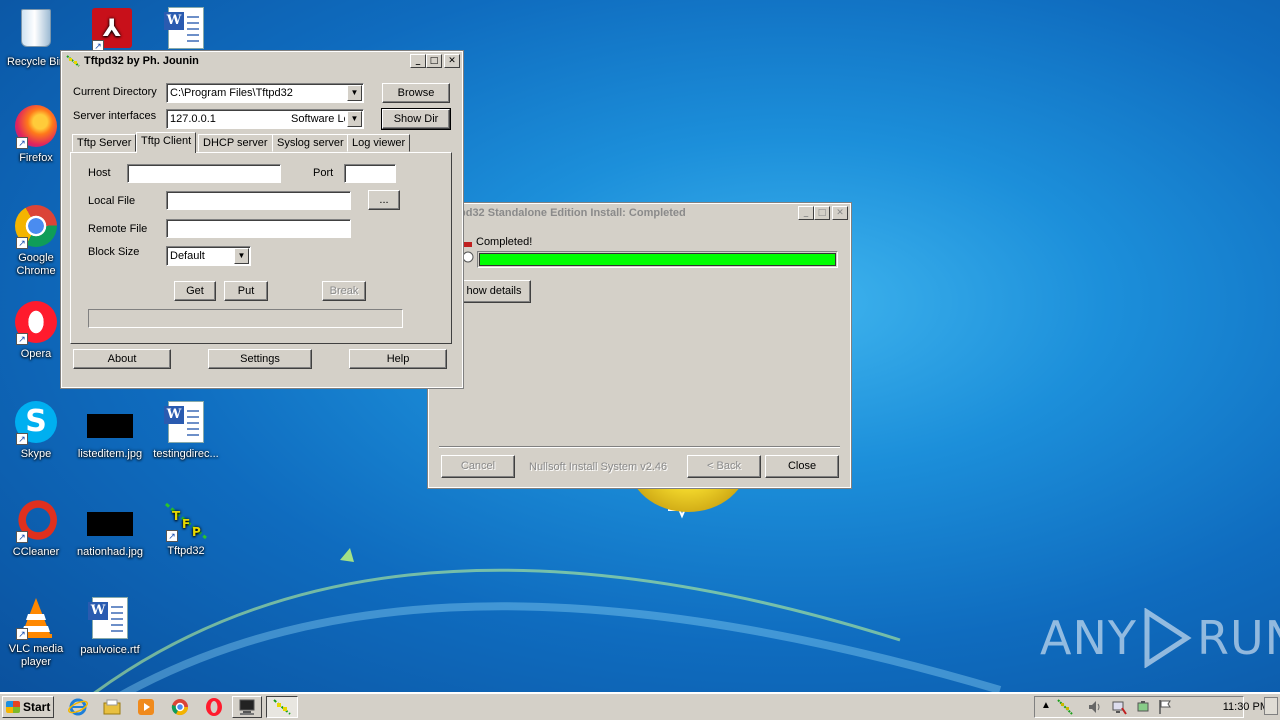 The width and height of the screenshot is (1280, 720). Describe the element at coordinates (208, 256) in the screenshot. I see `block-size-select: Default ▼` at that location.